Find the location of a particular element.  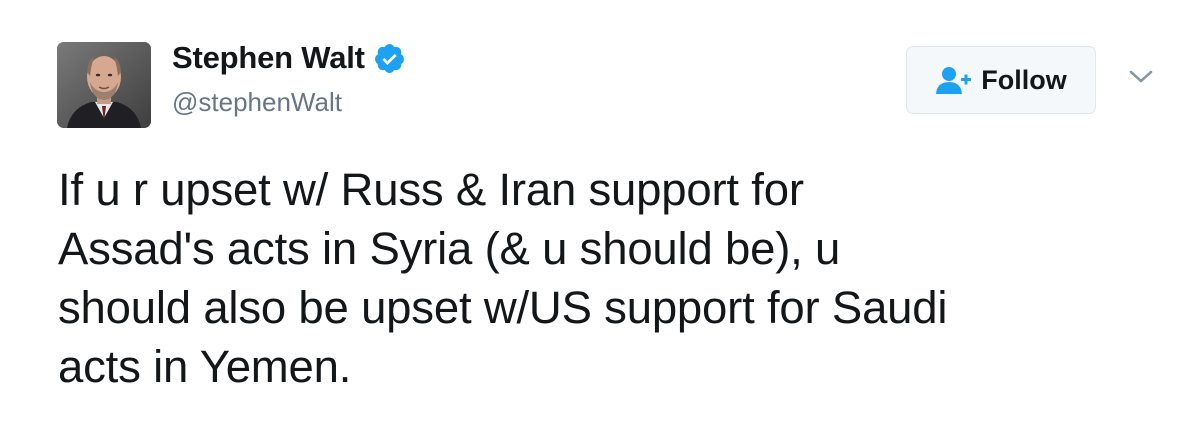

profile-photo-icon is located at coordinates (104, 85).